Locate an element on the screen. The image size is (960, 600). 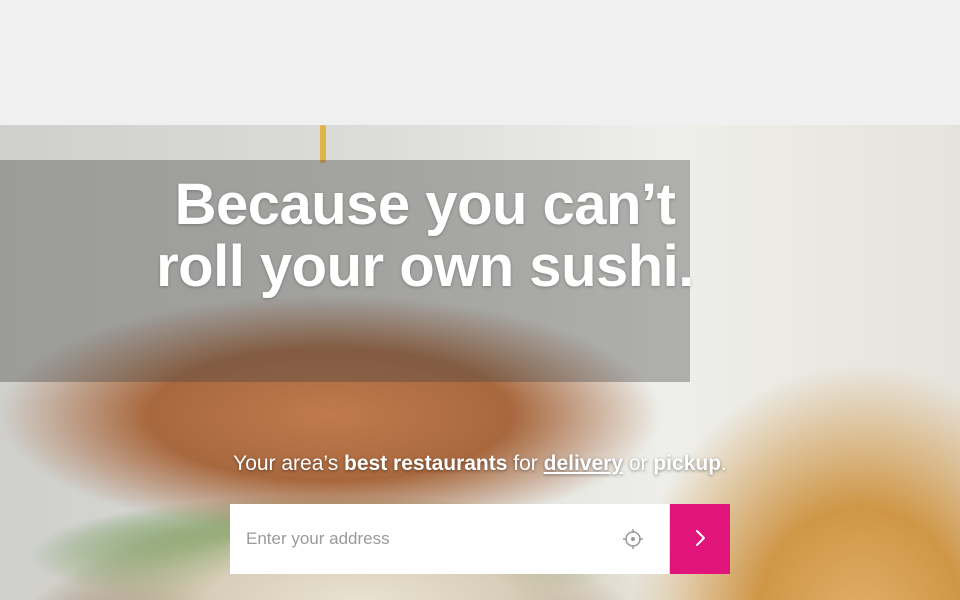
pickup-link: pickup is located at coordinates (687, 463).